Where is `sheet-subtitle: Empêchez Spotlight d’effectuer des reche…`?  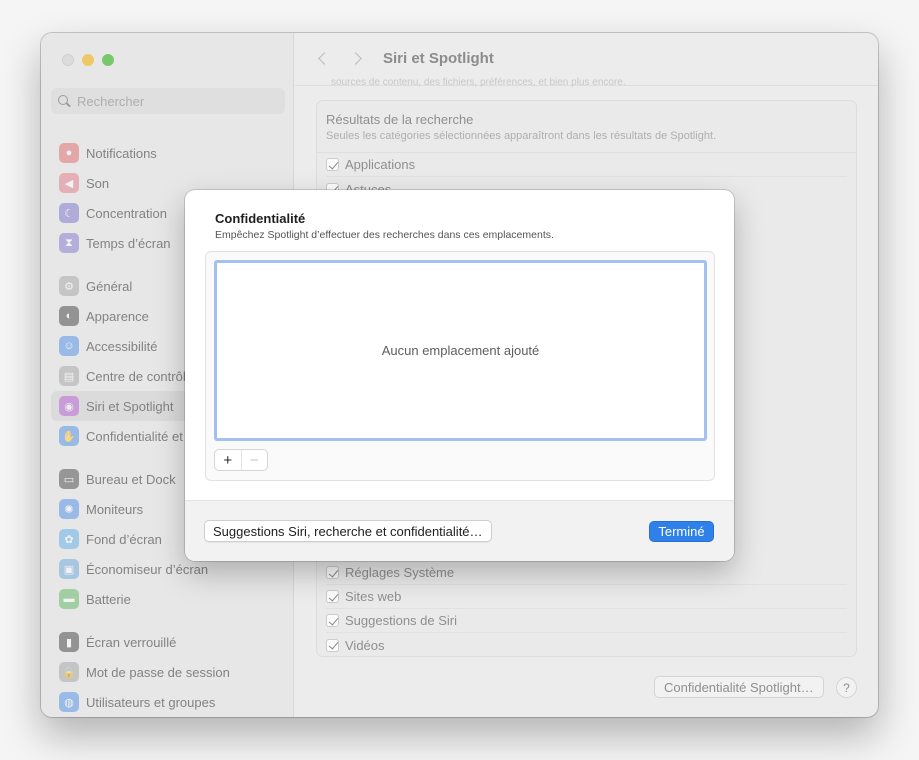 sheet-subtitle: Empêchez Spotlight d’effectuer des reche… is located at coordinates (384, 235).